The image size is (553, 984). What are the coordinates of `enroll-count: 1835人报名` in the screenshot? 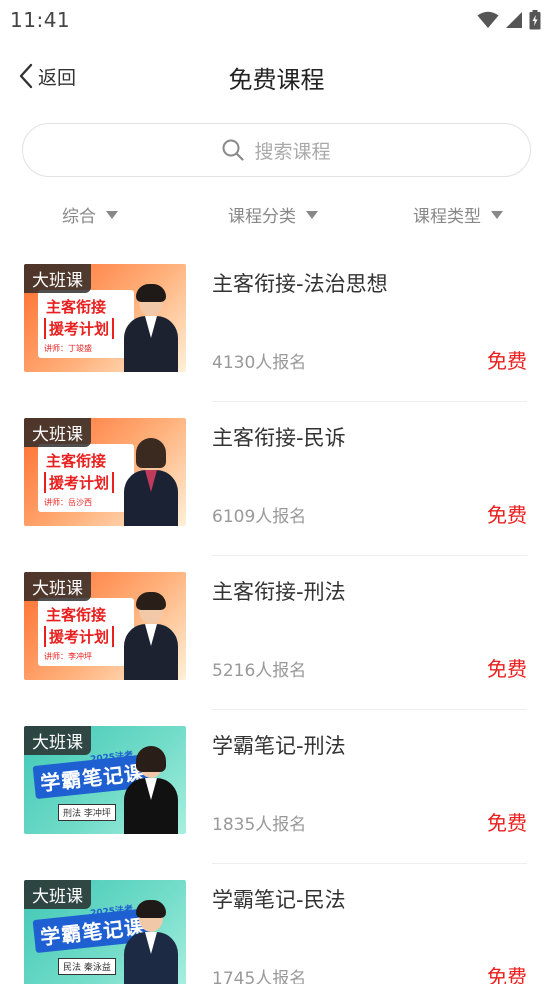 It's located at (259, 825).